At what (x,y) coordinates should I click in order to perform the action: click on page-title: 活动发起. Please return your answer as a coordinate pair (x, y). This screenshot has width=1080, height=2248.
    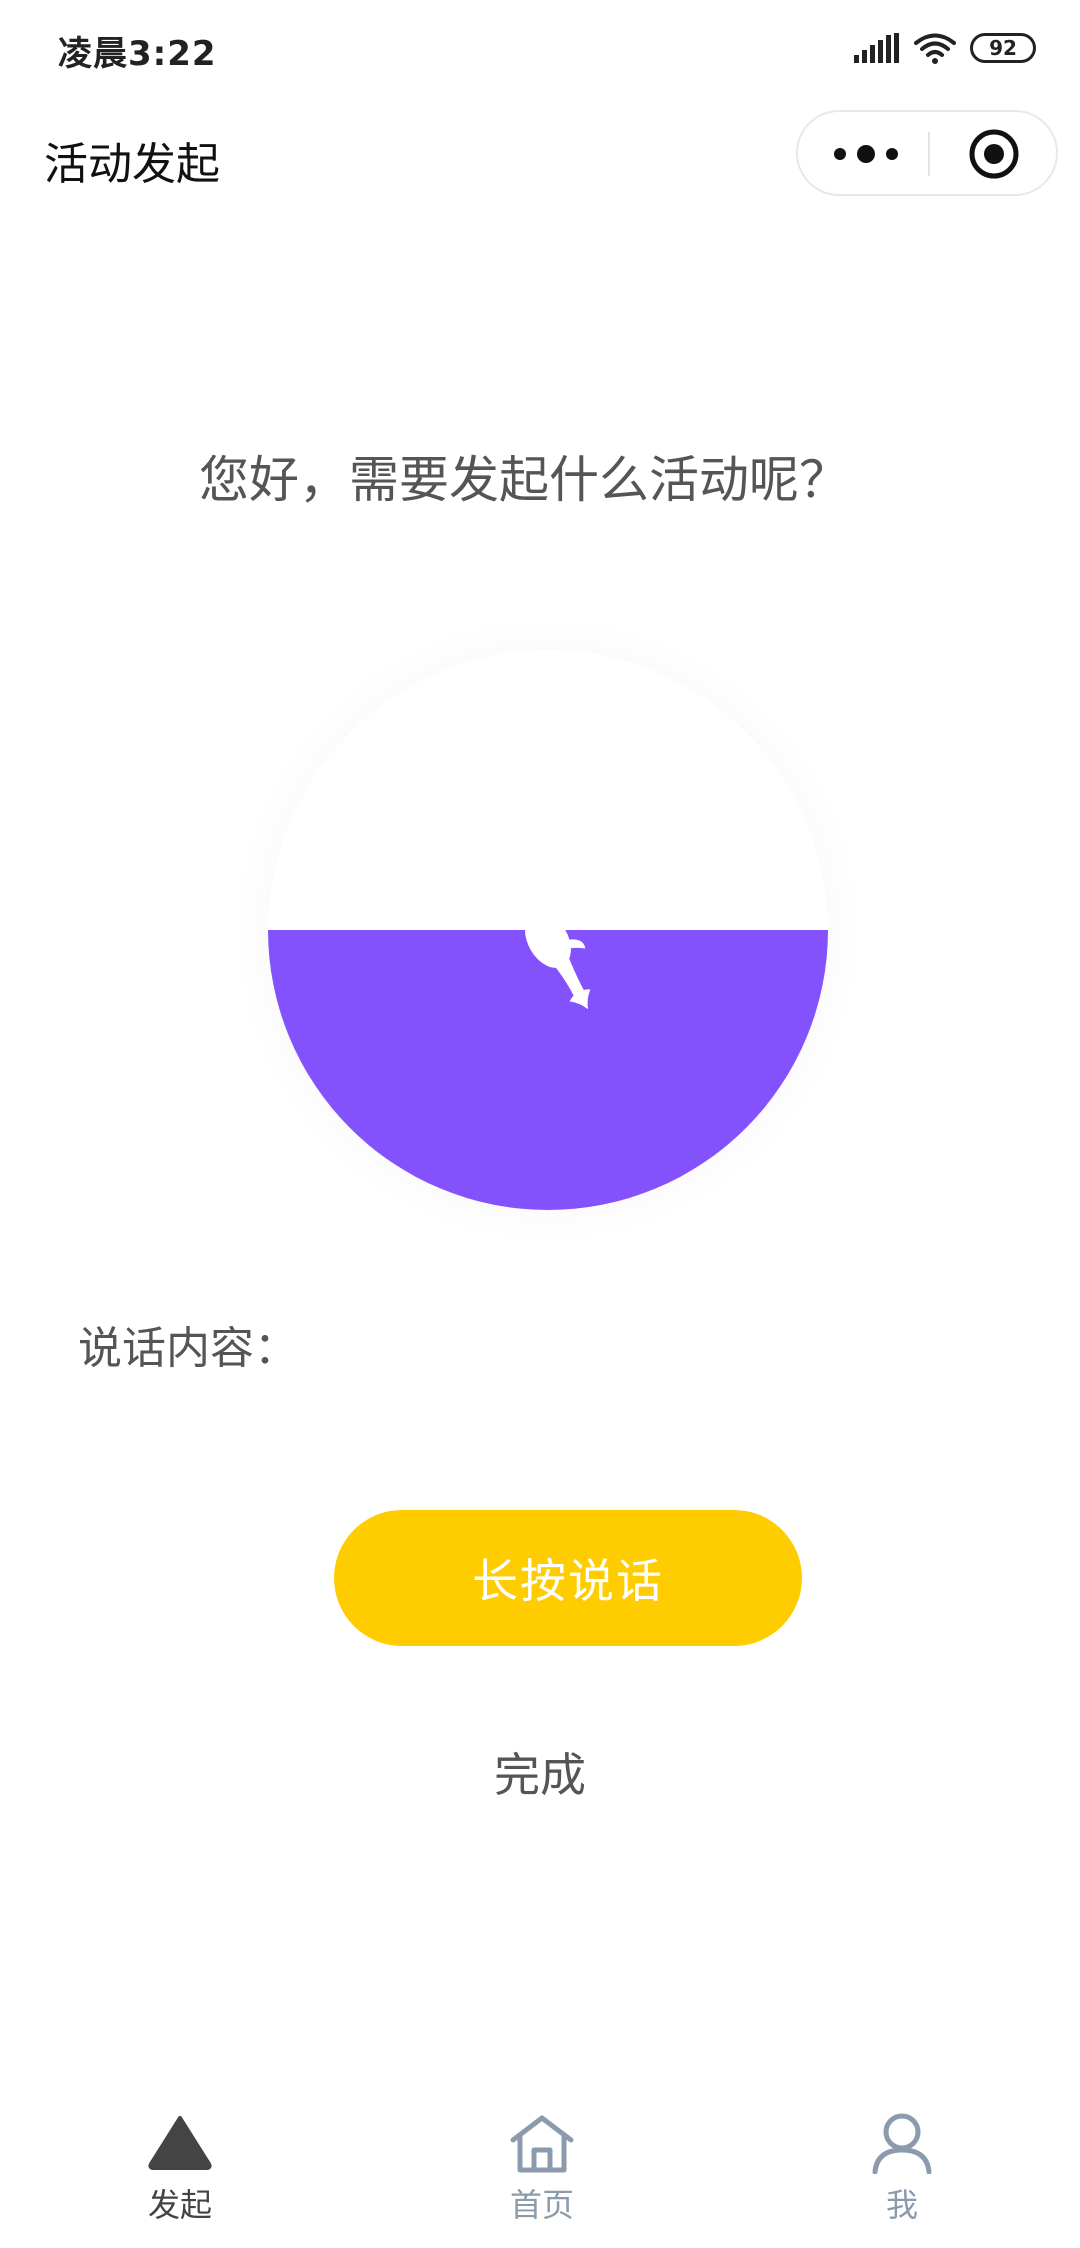
    Looking at the image, I should click on (132, 164).